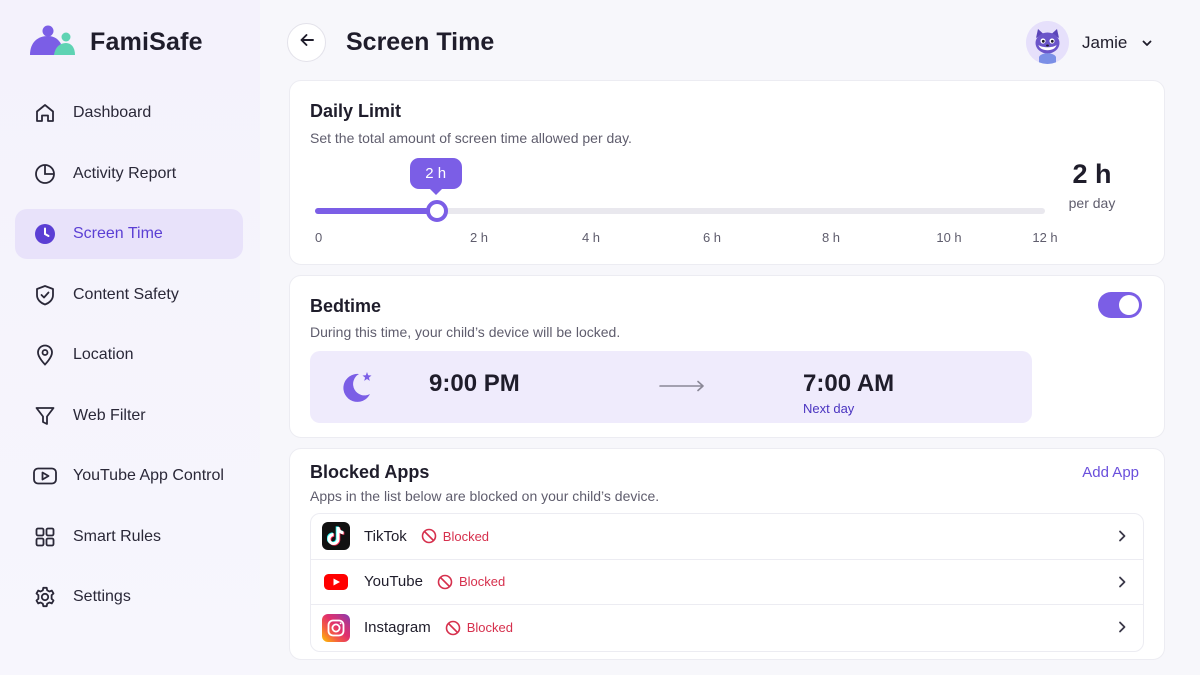 The width and height of the screenshot is (1200, 675). I want to click on sidebar-item-label: Screen Time, so click(118, 233).